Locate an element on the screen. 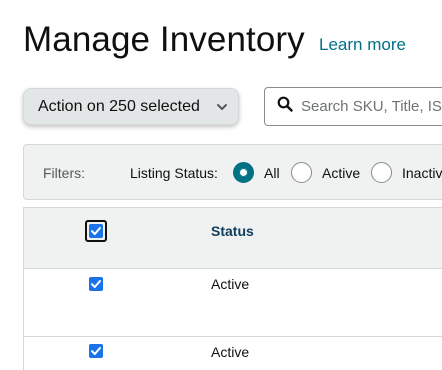  search-input is located at coordinates (371, 106).